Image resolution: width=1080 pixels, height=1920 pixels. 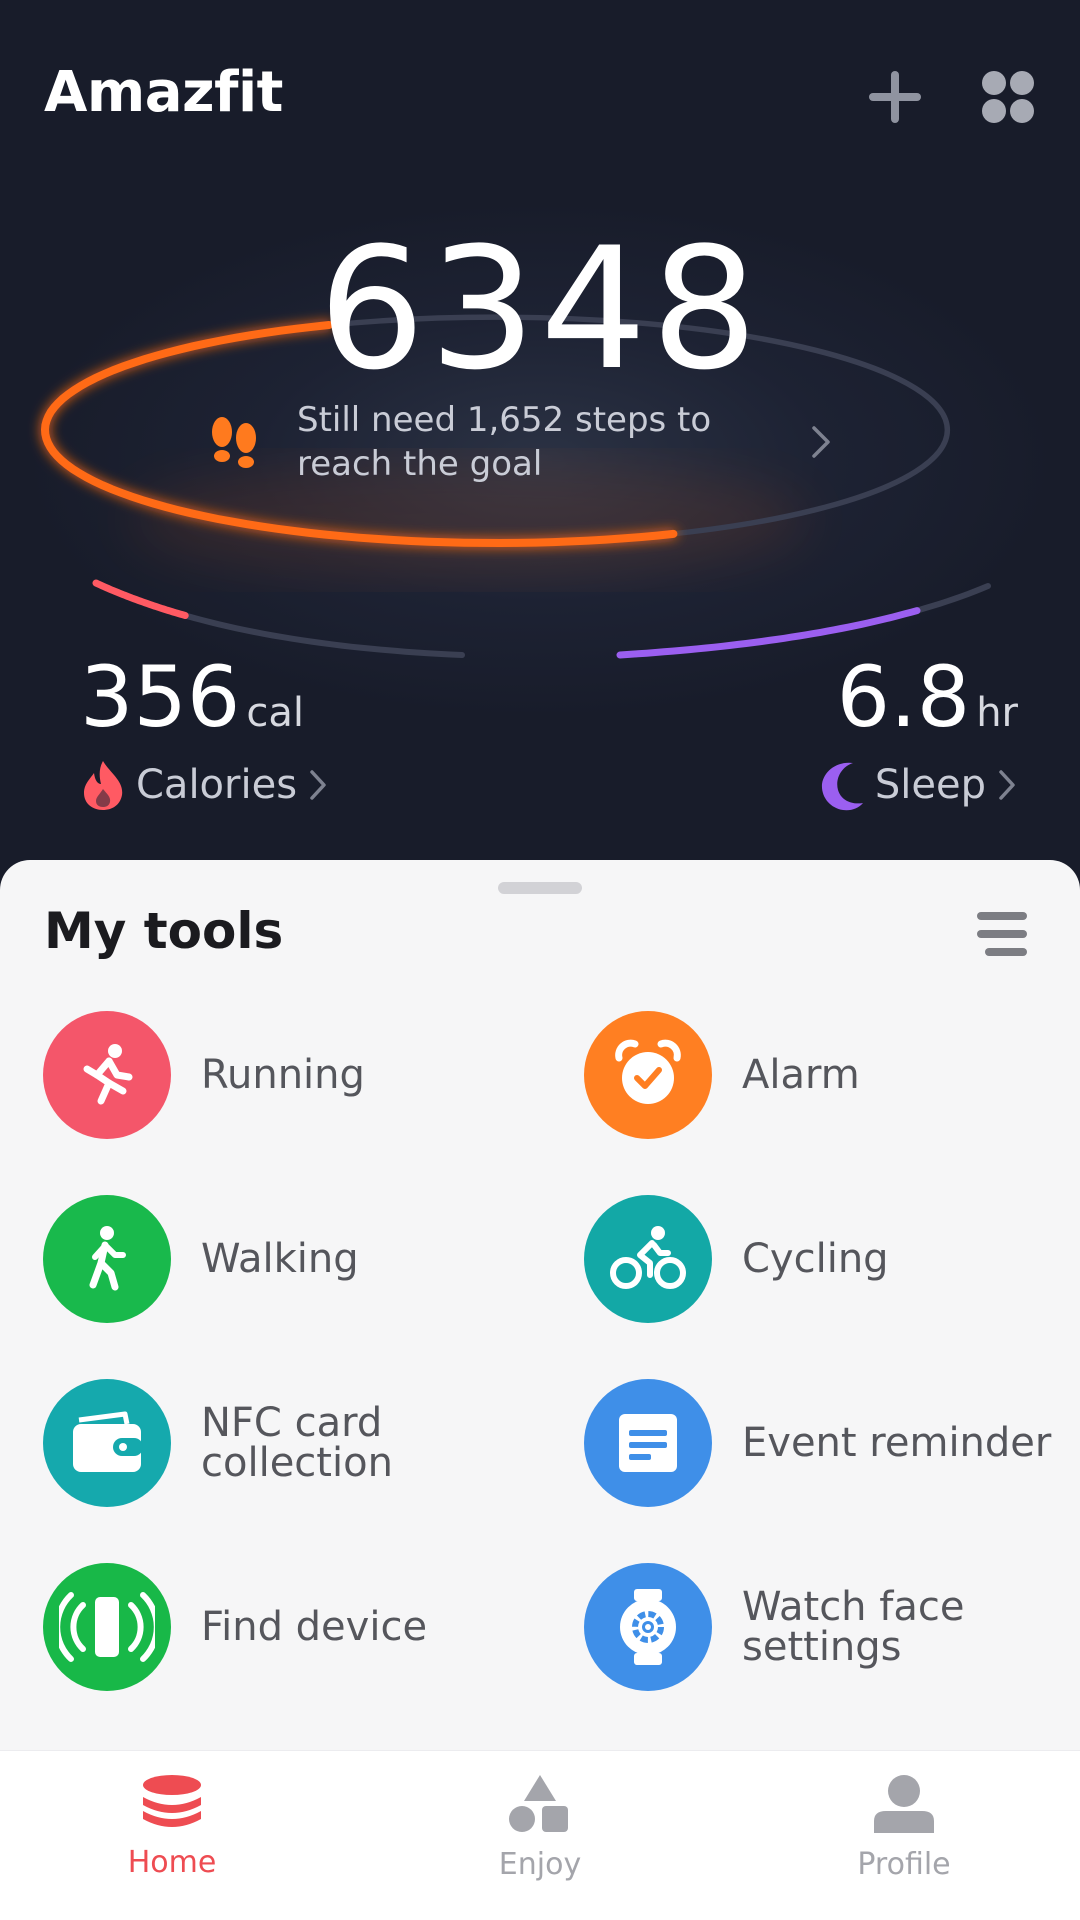 I want to click on tool-label: NFC card collection, so click(x=297, y=1443).